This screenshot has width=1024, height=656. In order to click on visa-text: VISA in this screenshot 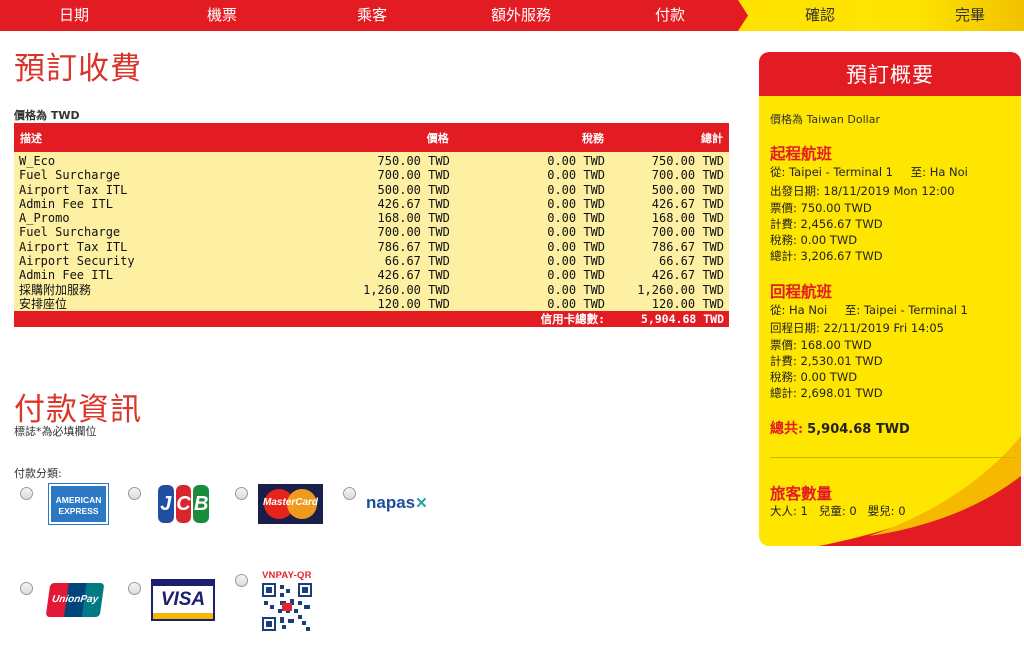, I will do `click(183, 599)`.